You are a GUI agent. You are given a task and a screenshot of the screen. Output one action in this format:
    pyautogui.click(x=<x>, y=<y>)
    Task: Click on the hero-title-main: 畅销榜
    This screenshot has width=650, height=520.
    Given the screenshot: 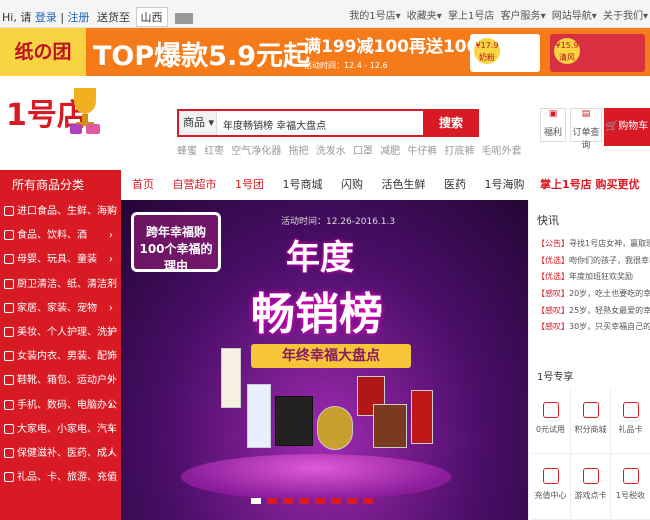 What is the action you would take?
    pyautogui.click(x=317, y=314)
    